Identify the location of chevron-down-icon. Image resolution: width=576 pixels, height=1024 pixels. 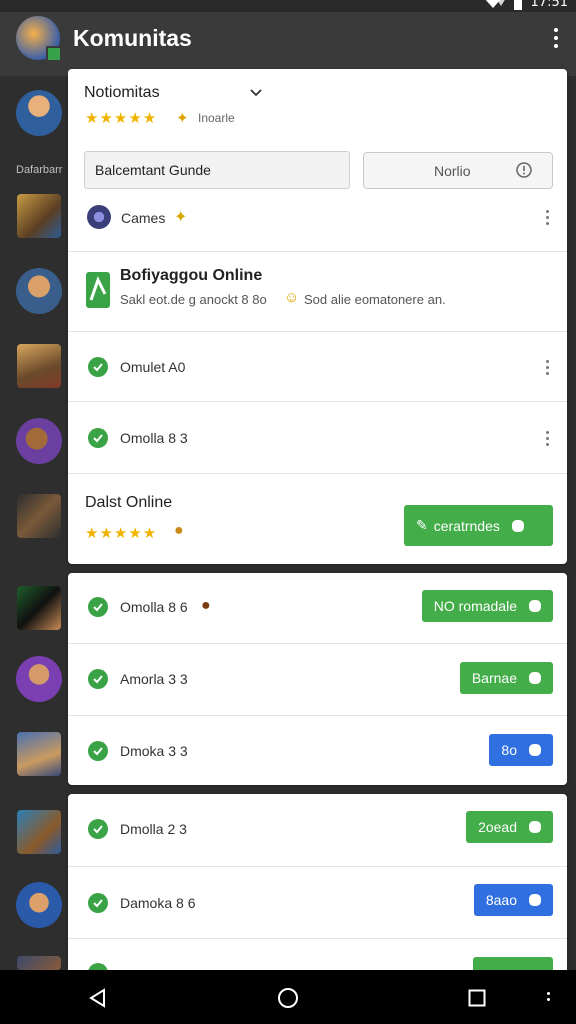
(256, 93).